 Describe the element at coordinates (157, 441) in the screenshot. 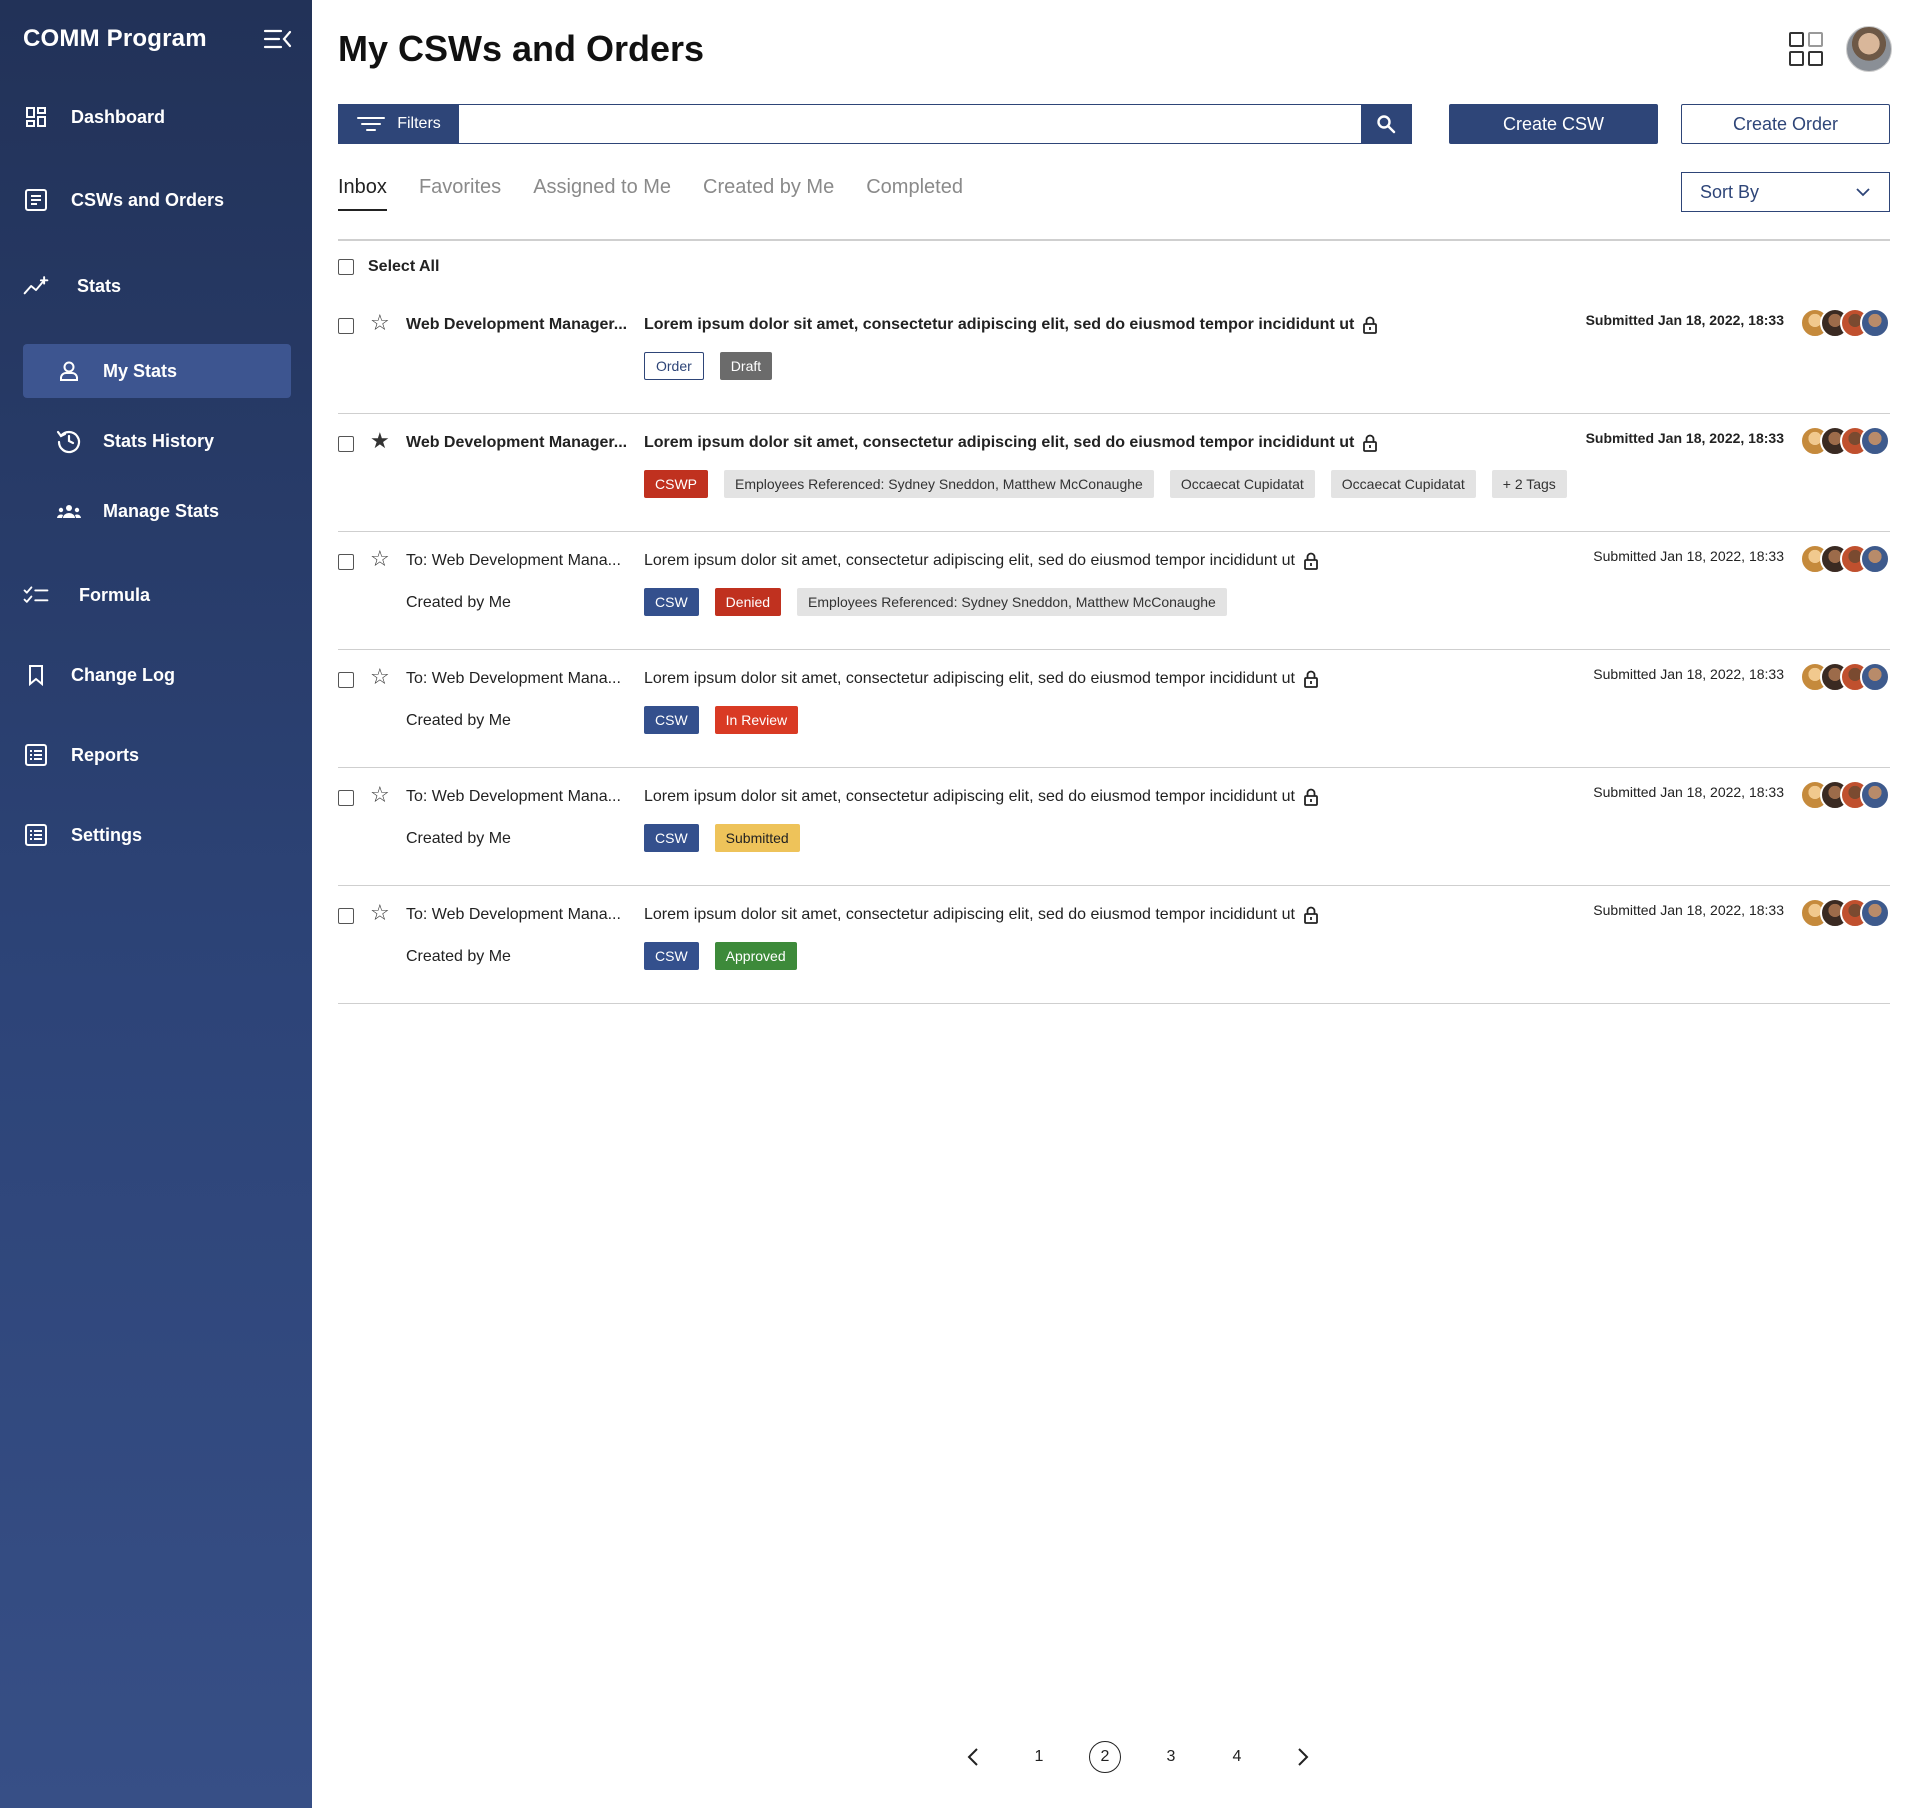

I see `sidebar-subitem-stats-history: Stats History` at that location.